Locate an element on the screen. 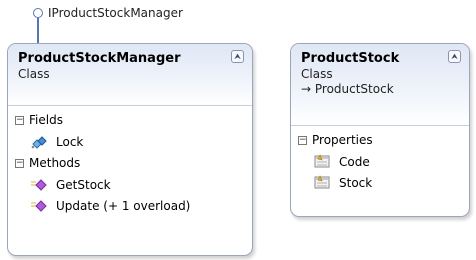 Image resolution: width=476 pixels, height=260 pixels. member-item: Code is located at coordinates (380, 161).